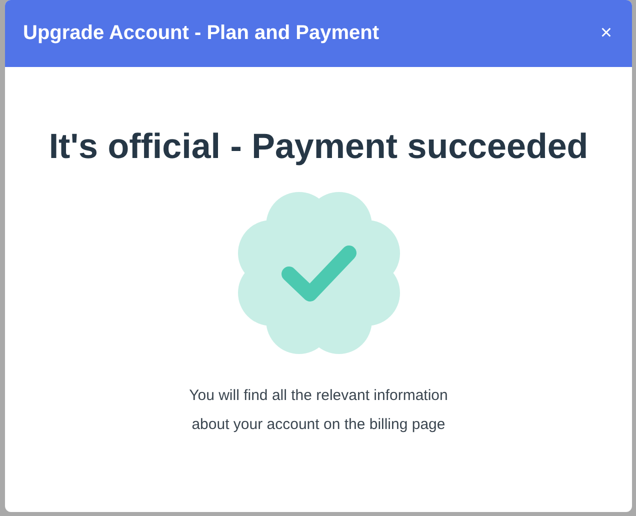  What do you see at coordinates (318, 147) in the screenshot?
I see `success-heading: It's official - Payment succeeded` at bounding box center [318, 147].